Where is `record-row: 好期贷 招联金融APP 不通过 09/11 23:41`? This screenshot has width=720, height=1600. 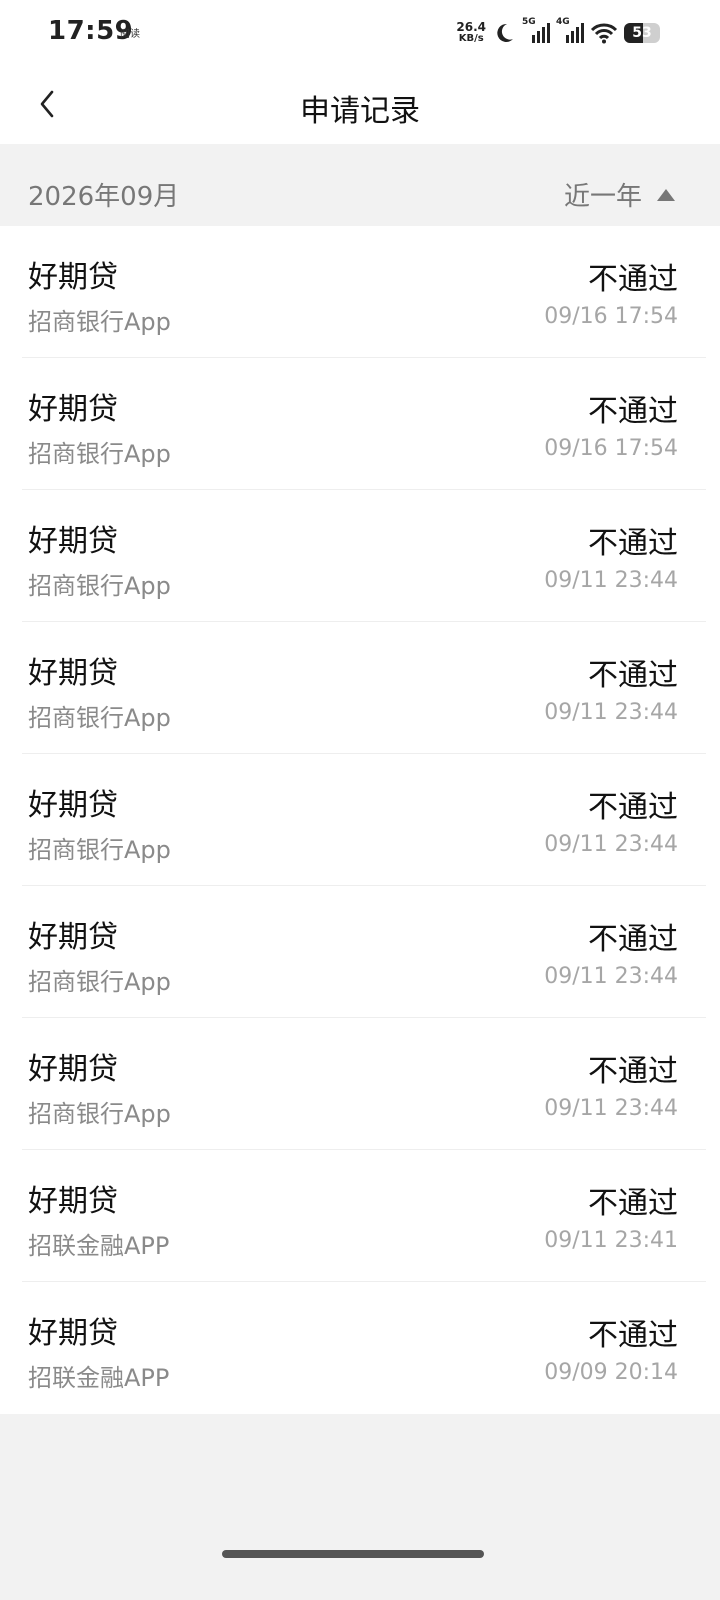 record-row: 好期贷 招联金融APP 不通过 09/11 23:41 is located at coordinates (360, 1216).